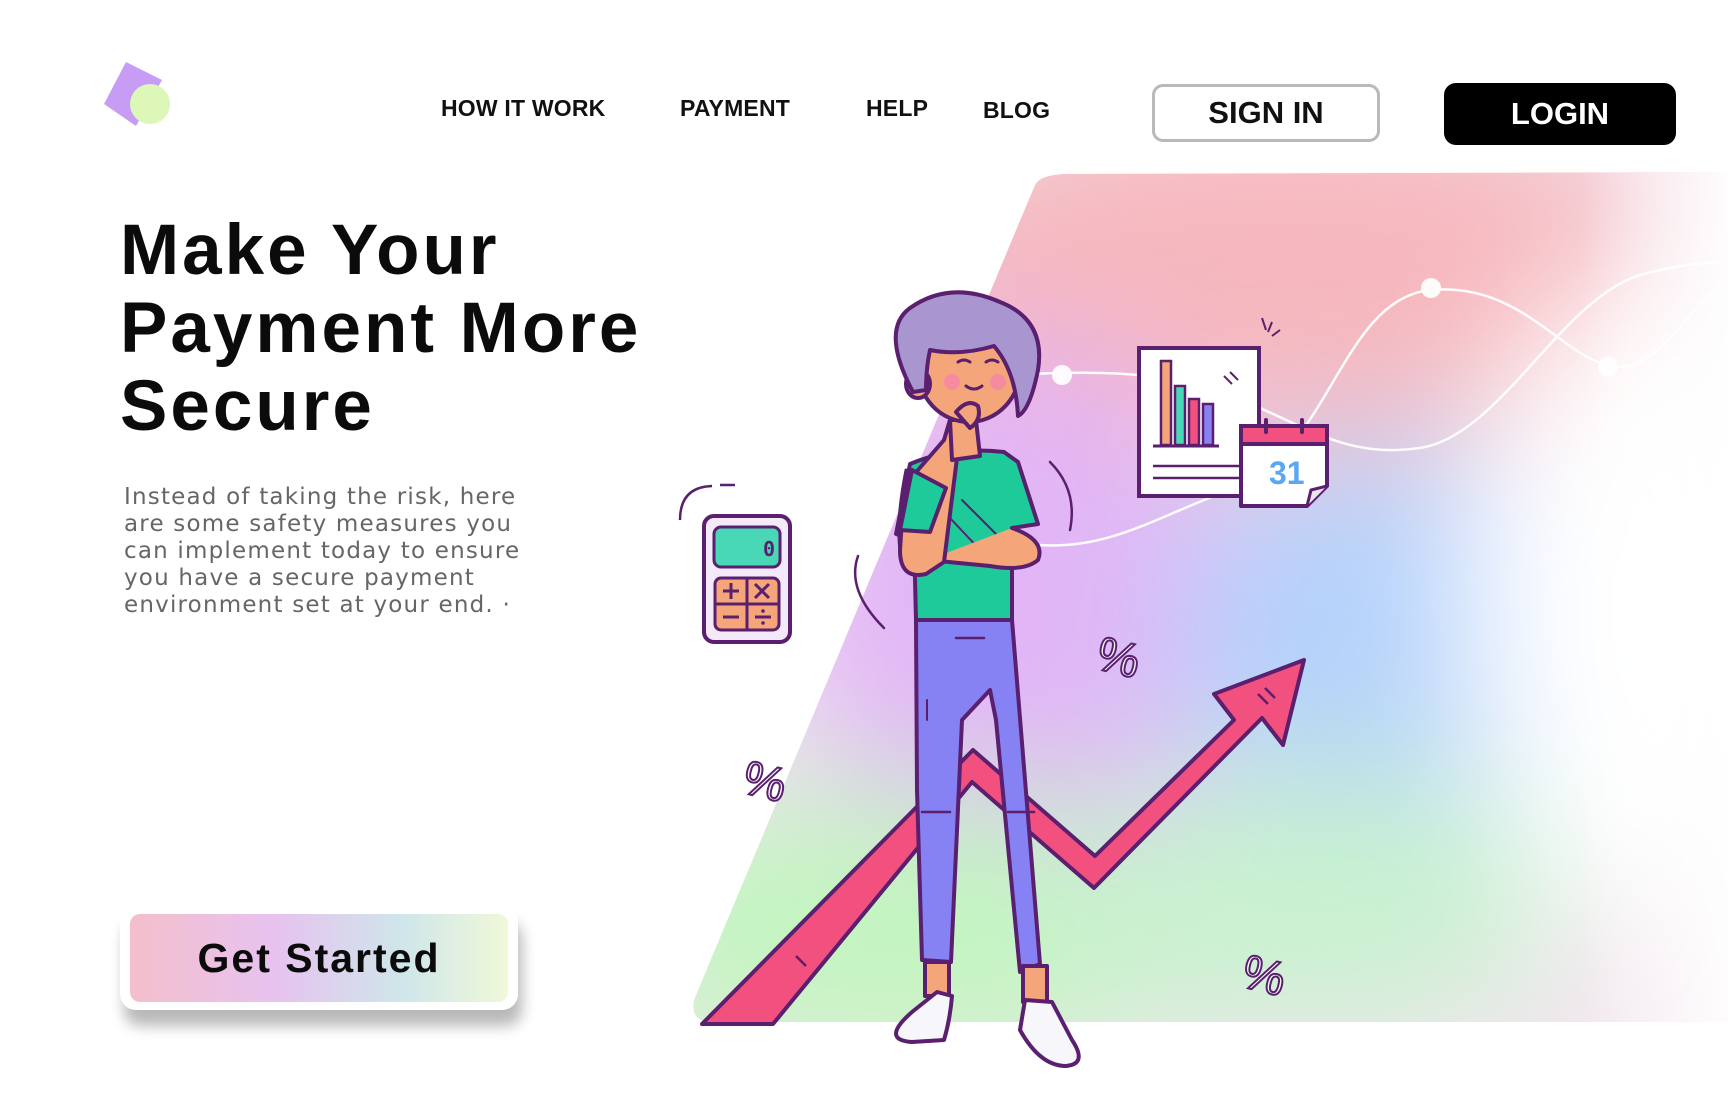  What do you see at coordinates (1264, 976) in the screenshot?
I see `percent-icon-3: %` at bounding box center [1264, 976].